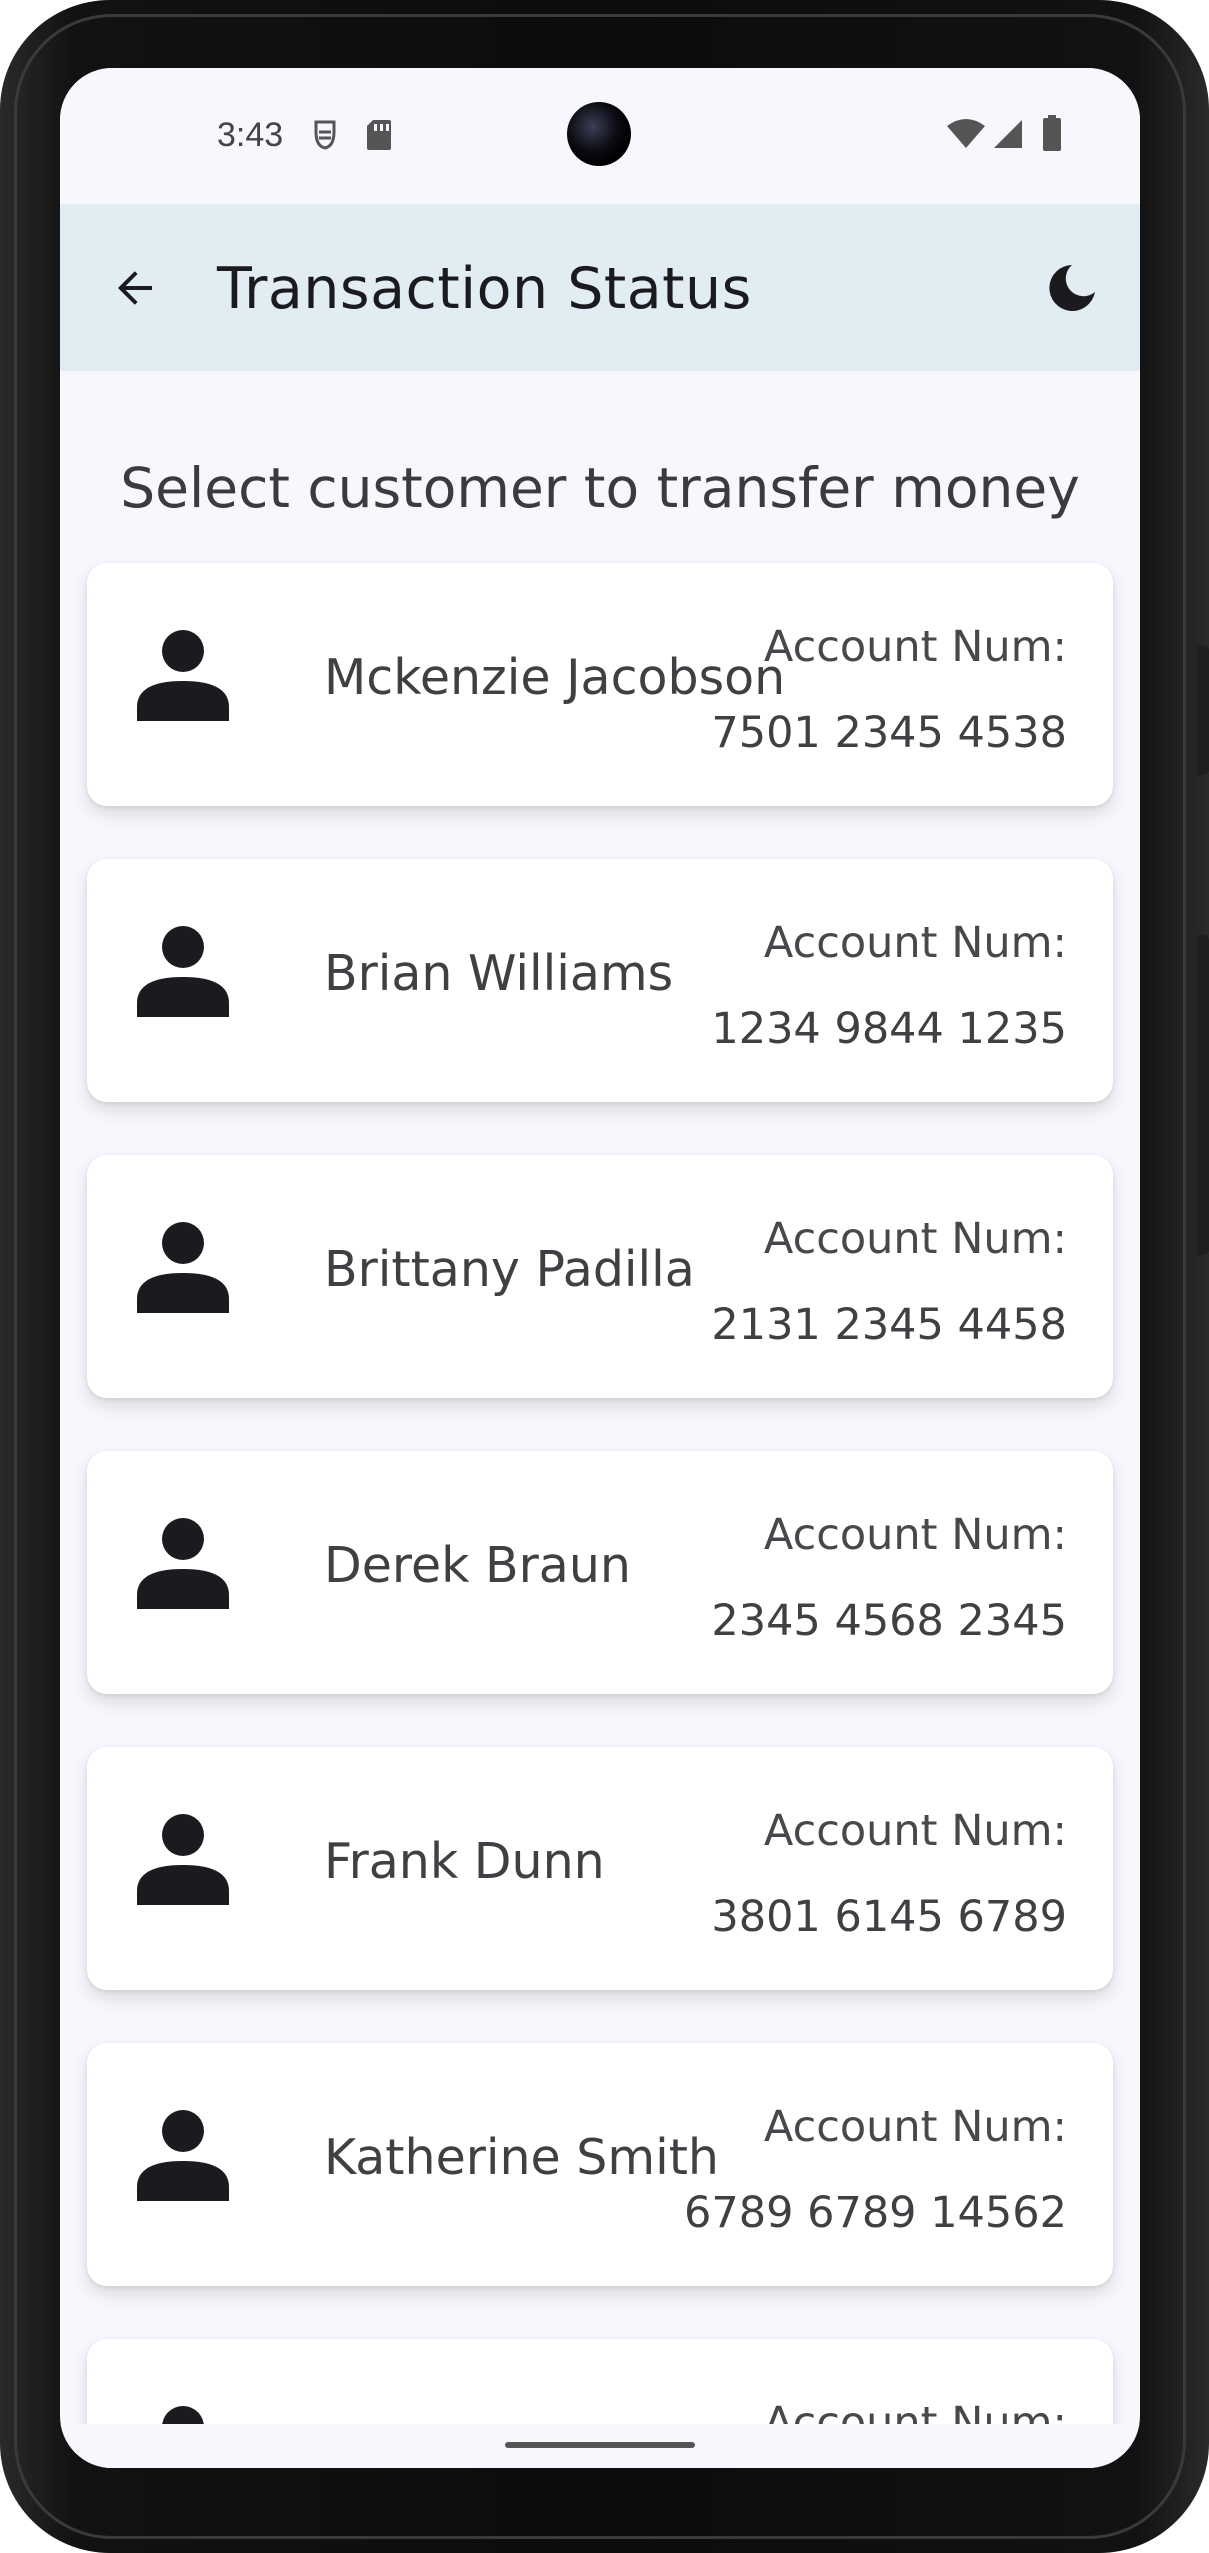 This screenshot has width=1209, height=2553. I want to click on volume-button, so click(1203, 1095).